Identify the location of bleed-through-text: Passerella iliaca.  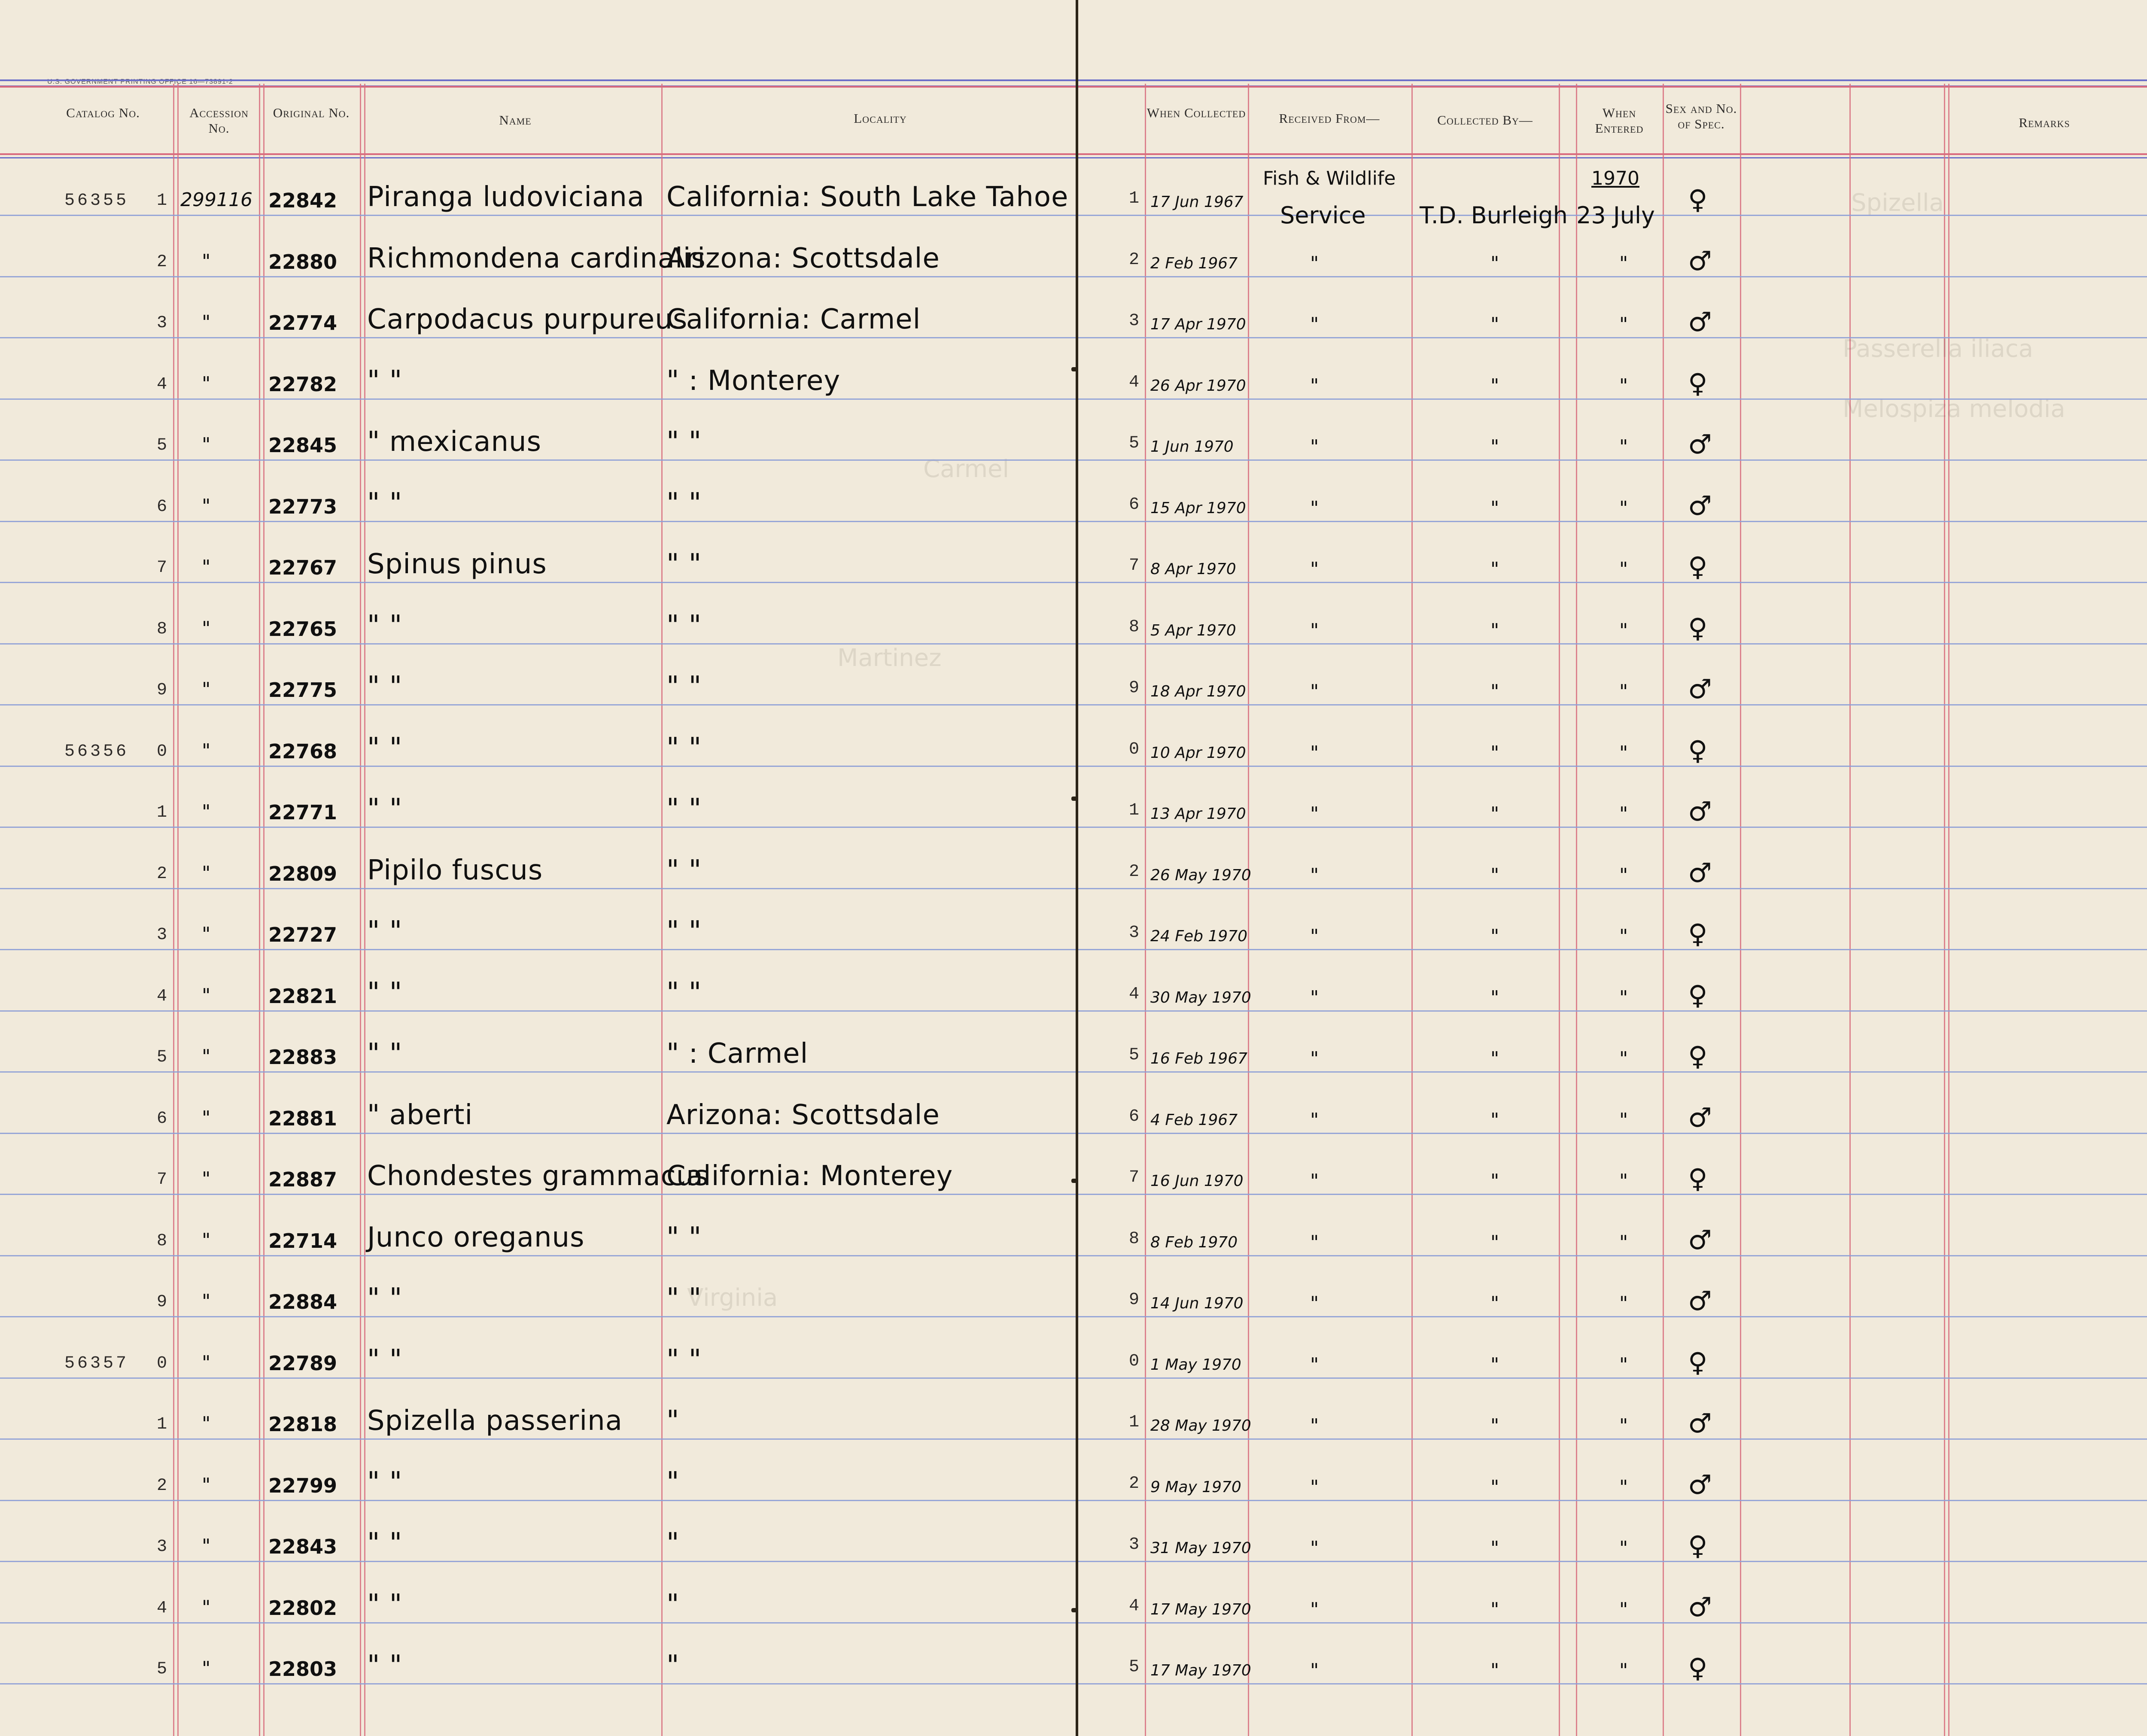
(1938, 349).